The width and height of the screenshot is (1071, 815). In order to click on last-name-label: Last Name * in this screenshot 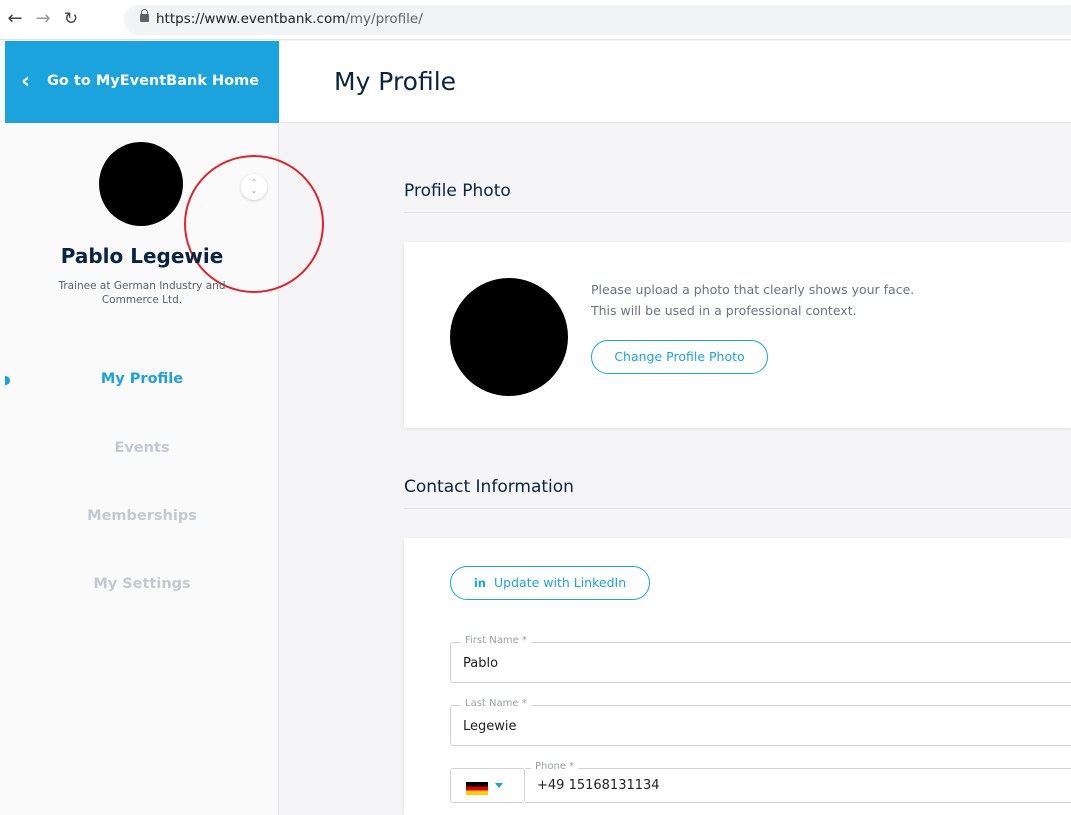, I will do `click(496, 703)`.